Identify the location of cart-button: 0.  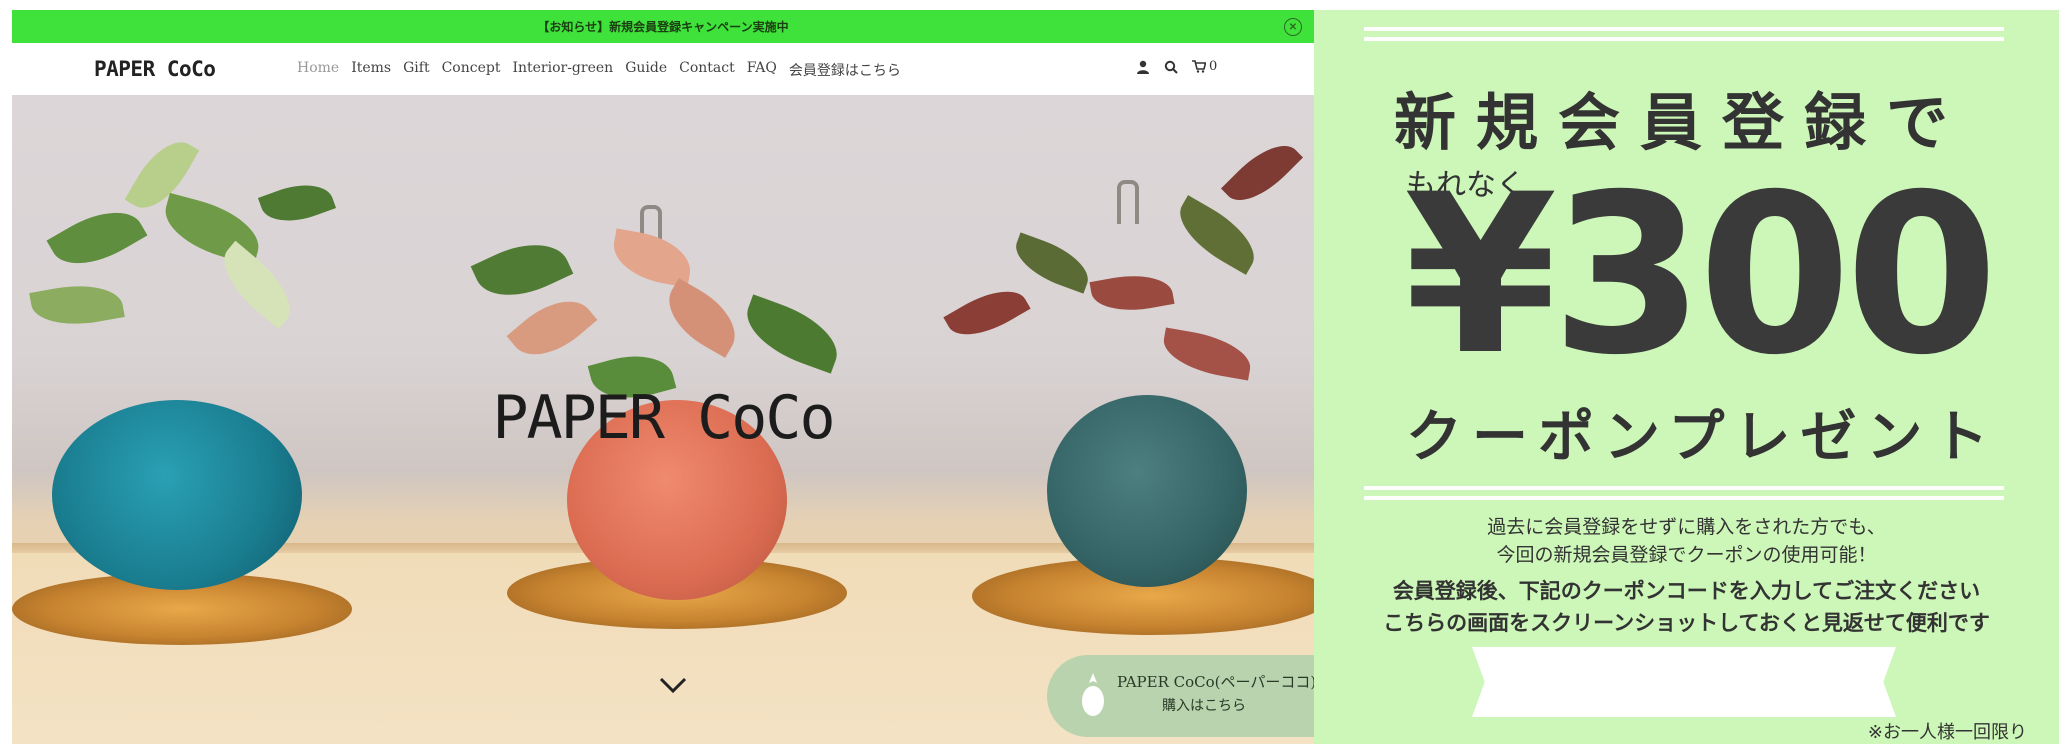
(1204, 66).